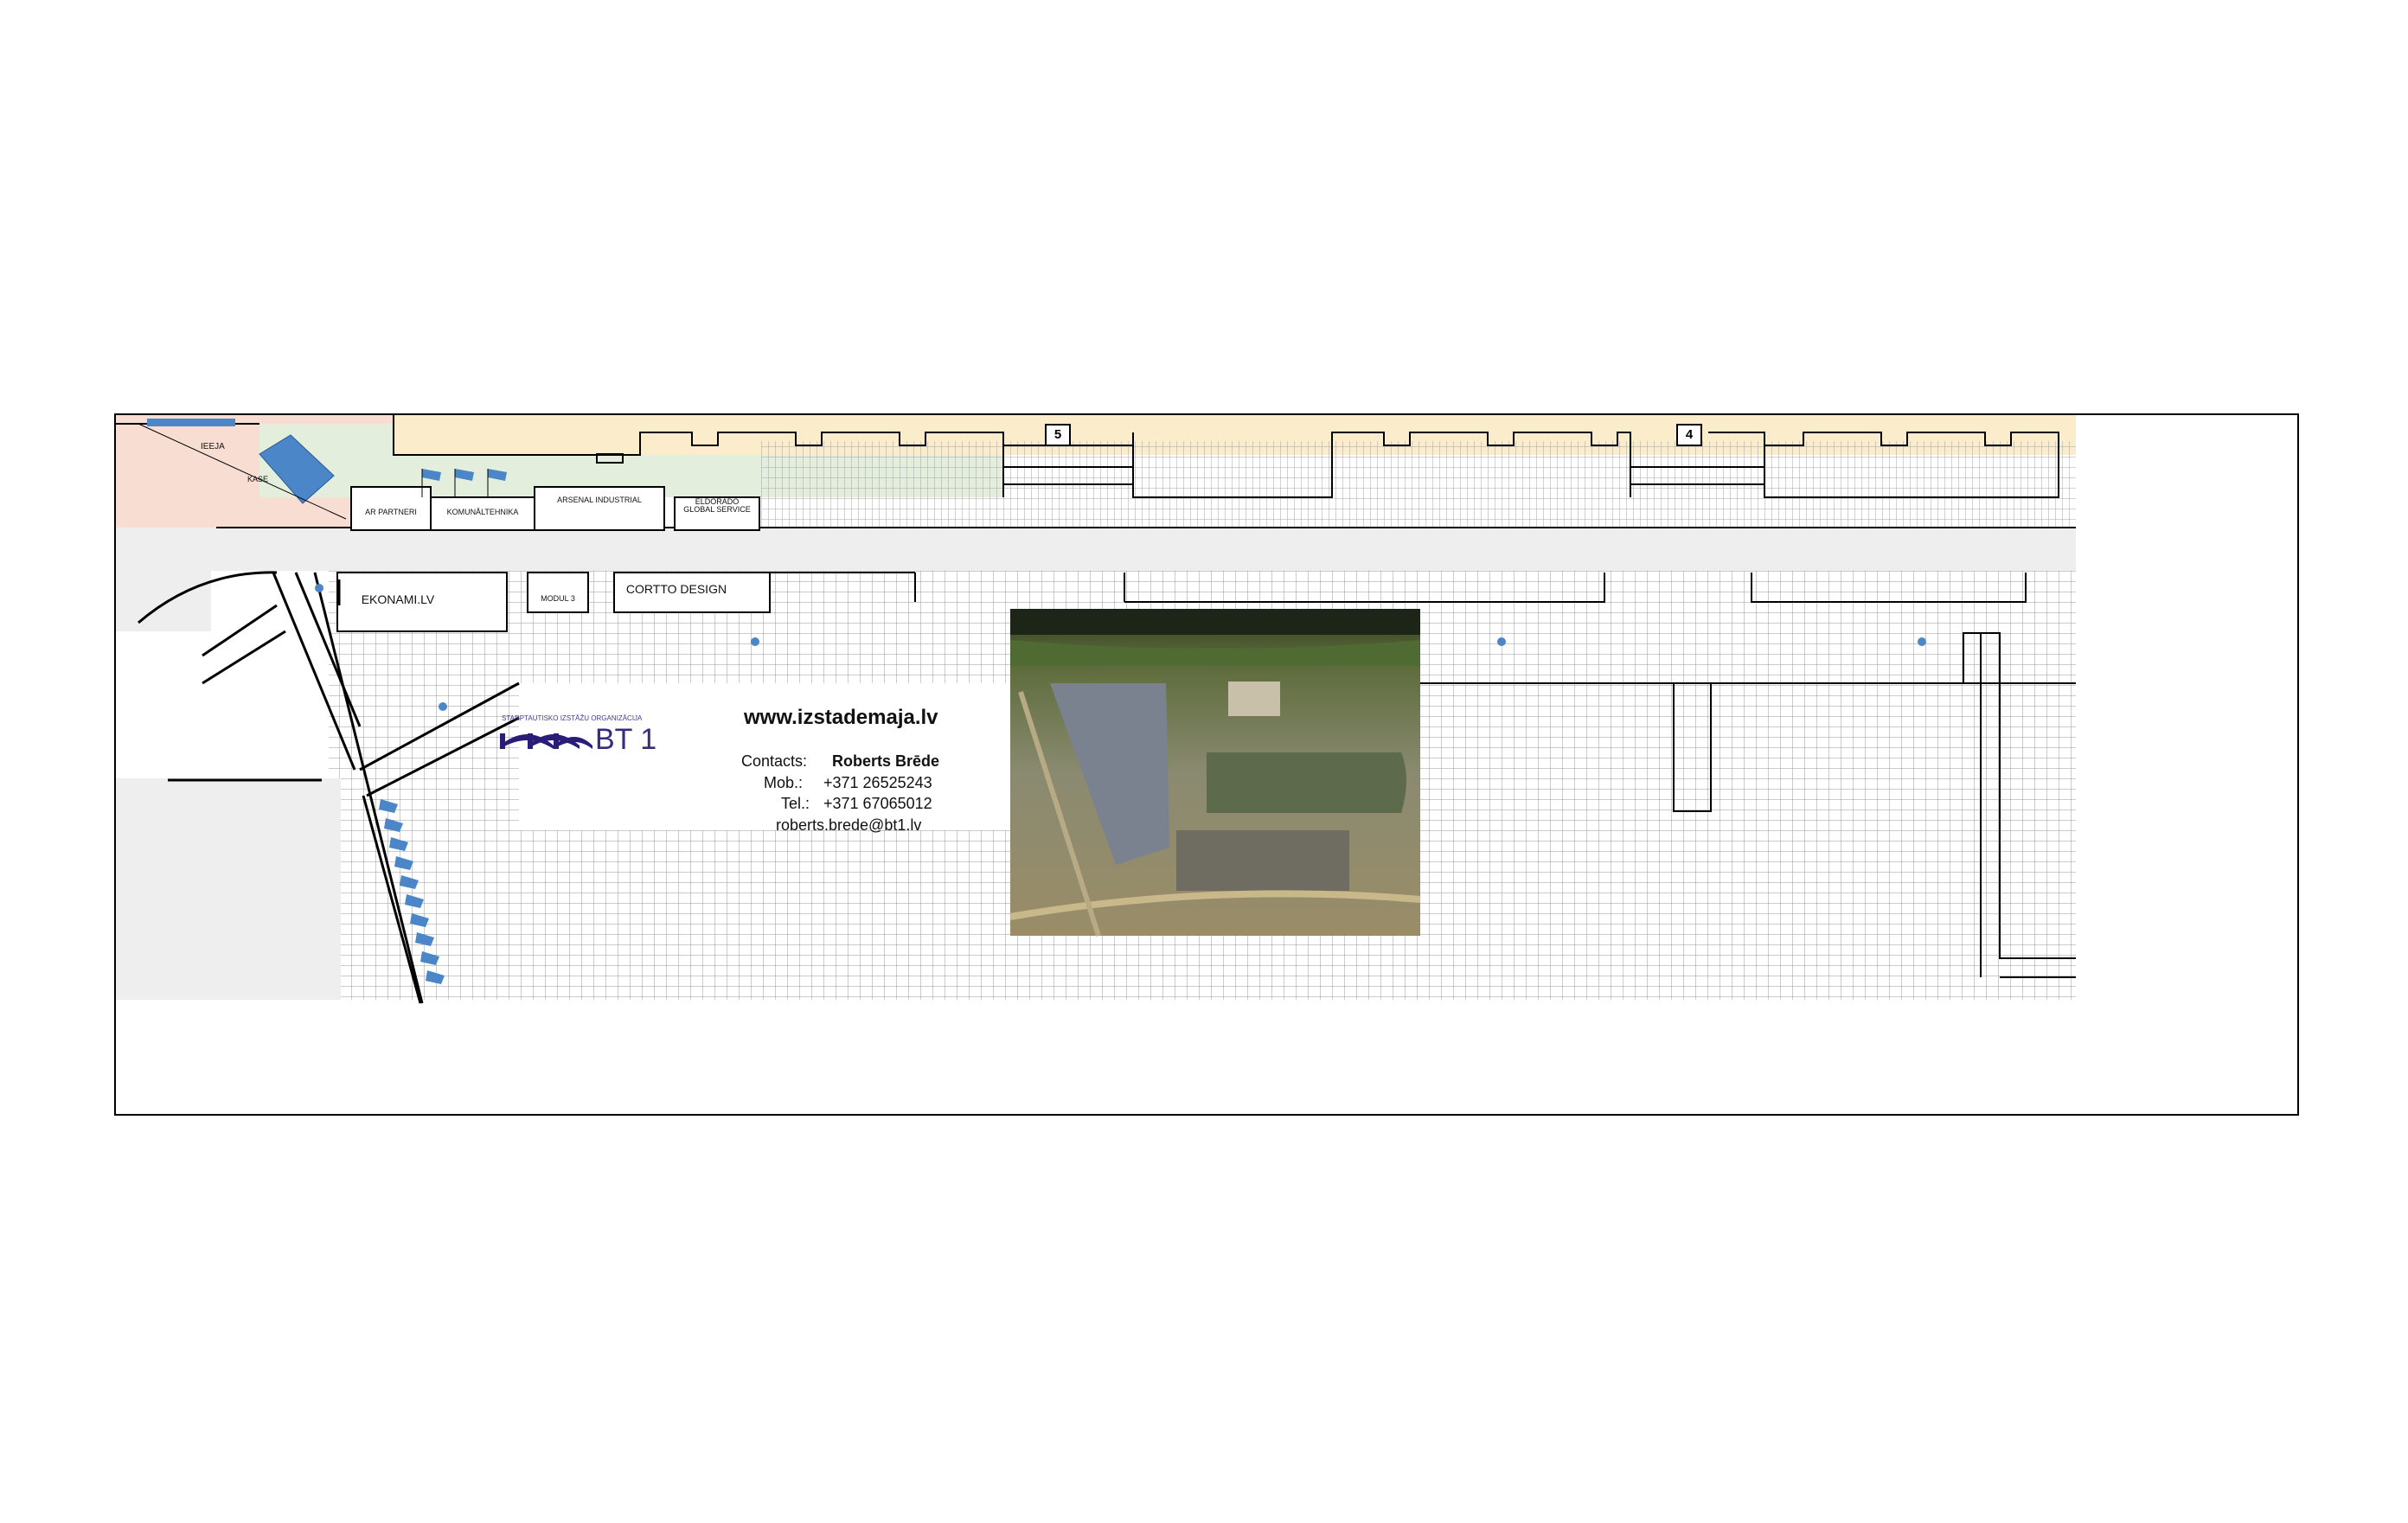 The height and width of the screenshot is (1523, 2408). Describe the element at coordinates (841, 718) in the screenshot. I see `website-link: www.izstademaja.lv` at that location.